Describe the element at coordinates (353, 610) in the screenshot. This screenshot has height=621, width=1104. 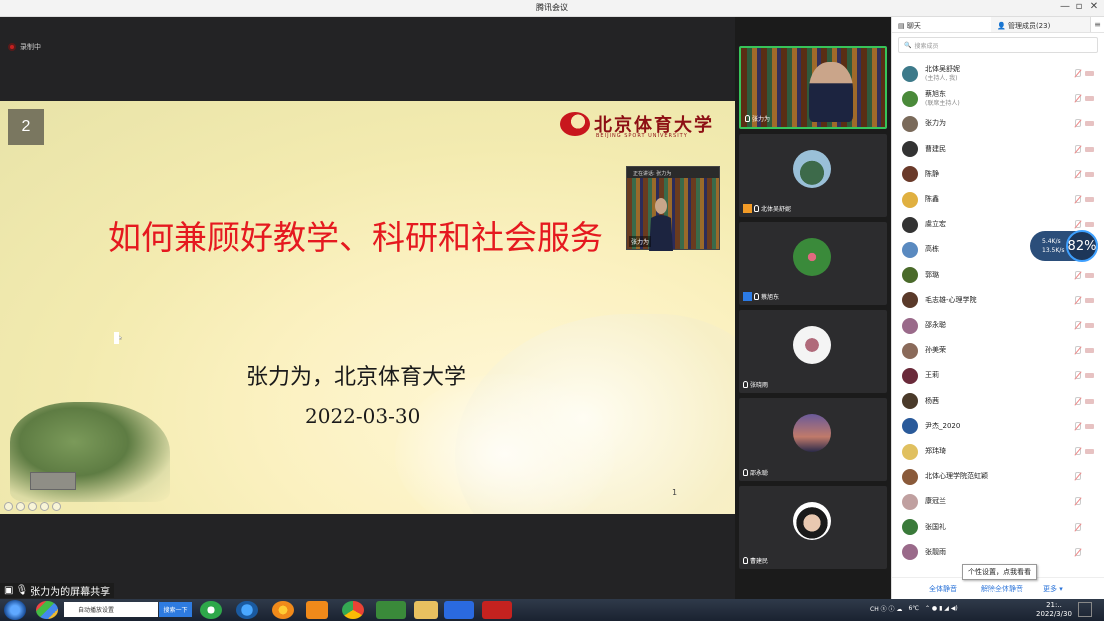
I see `chrome-icon` at that location.